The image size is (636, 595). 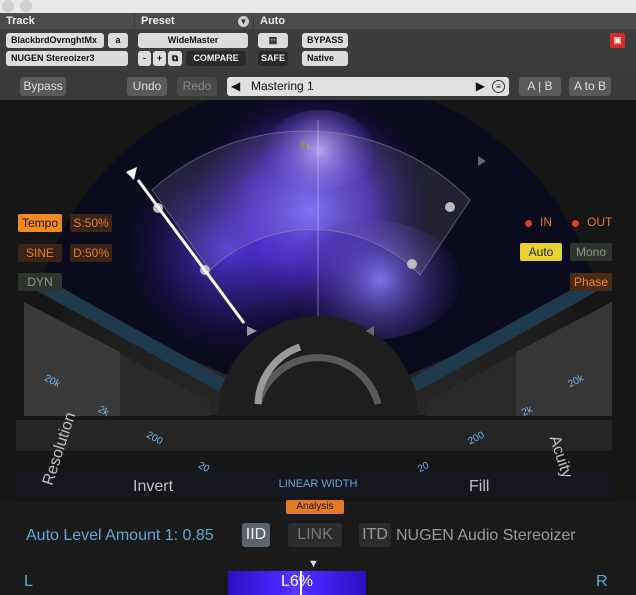 What do you see at coordinates (197, 86) in the screenshot?
I see `redo-button: Redo` at bounding box center [197, 86].